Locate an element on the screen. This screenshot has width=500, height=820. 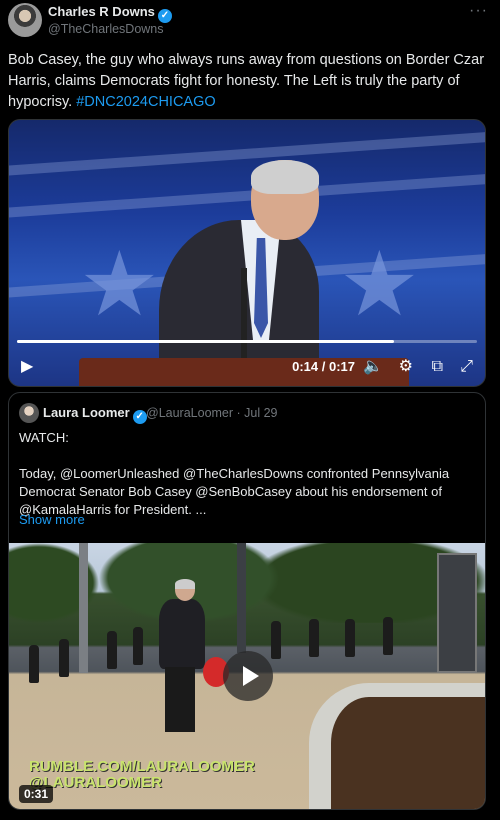
quoted-name-row: Laura Loomer ✓ is located at coordinates (95, 414).